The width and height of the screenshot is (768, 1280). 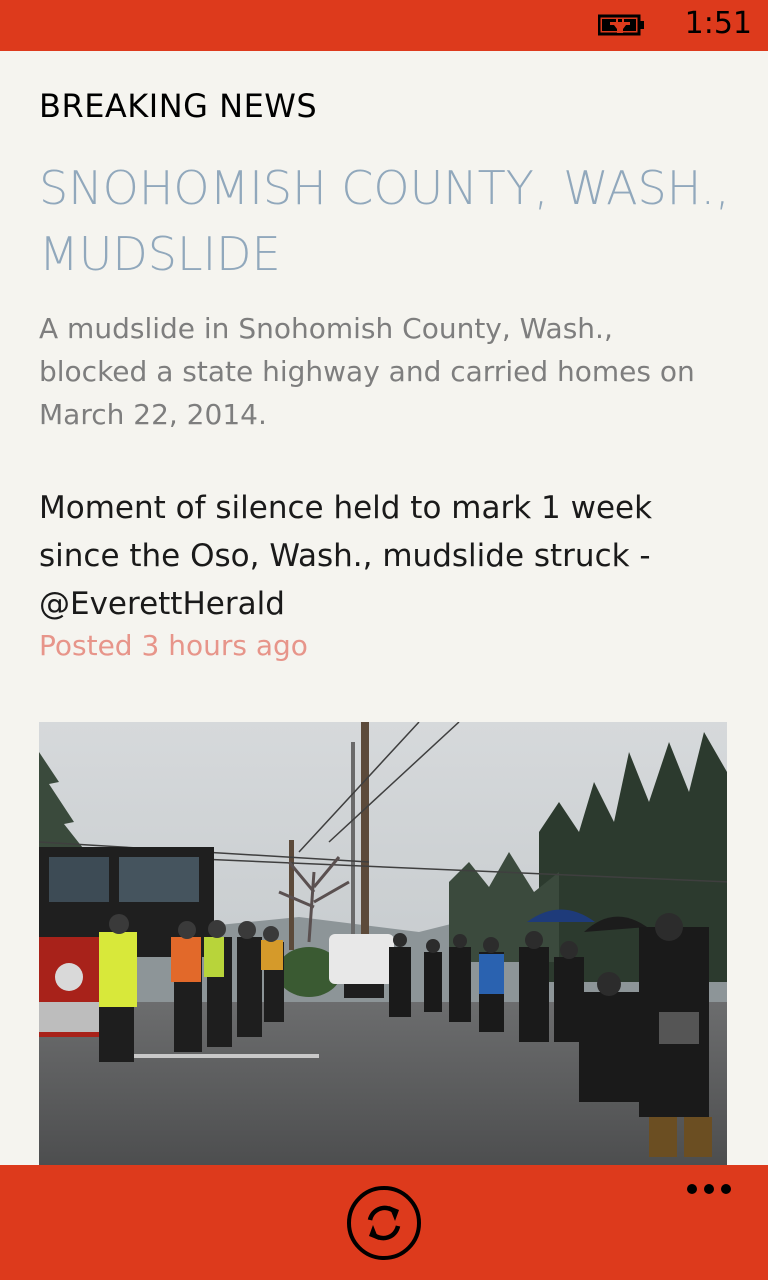 I want to click on posted-time: Posted 3 hours ago, so click(x=173, y=645).